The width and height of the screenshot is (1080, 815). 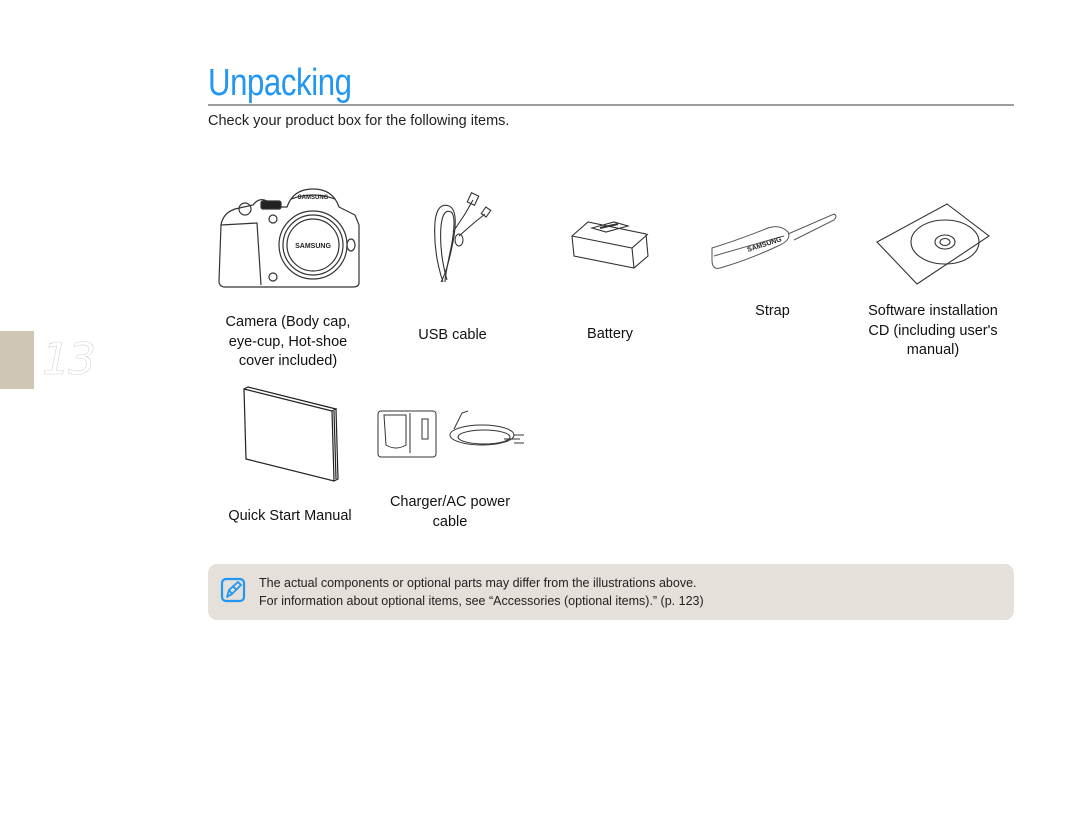 What do you see at coordinates (450, 521) in the screenshot?
I see `item-label: cable` at bounding box center [450, 521].